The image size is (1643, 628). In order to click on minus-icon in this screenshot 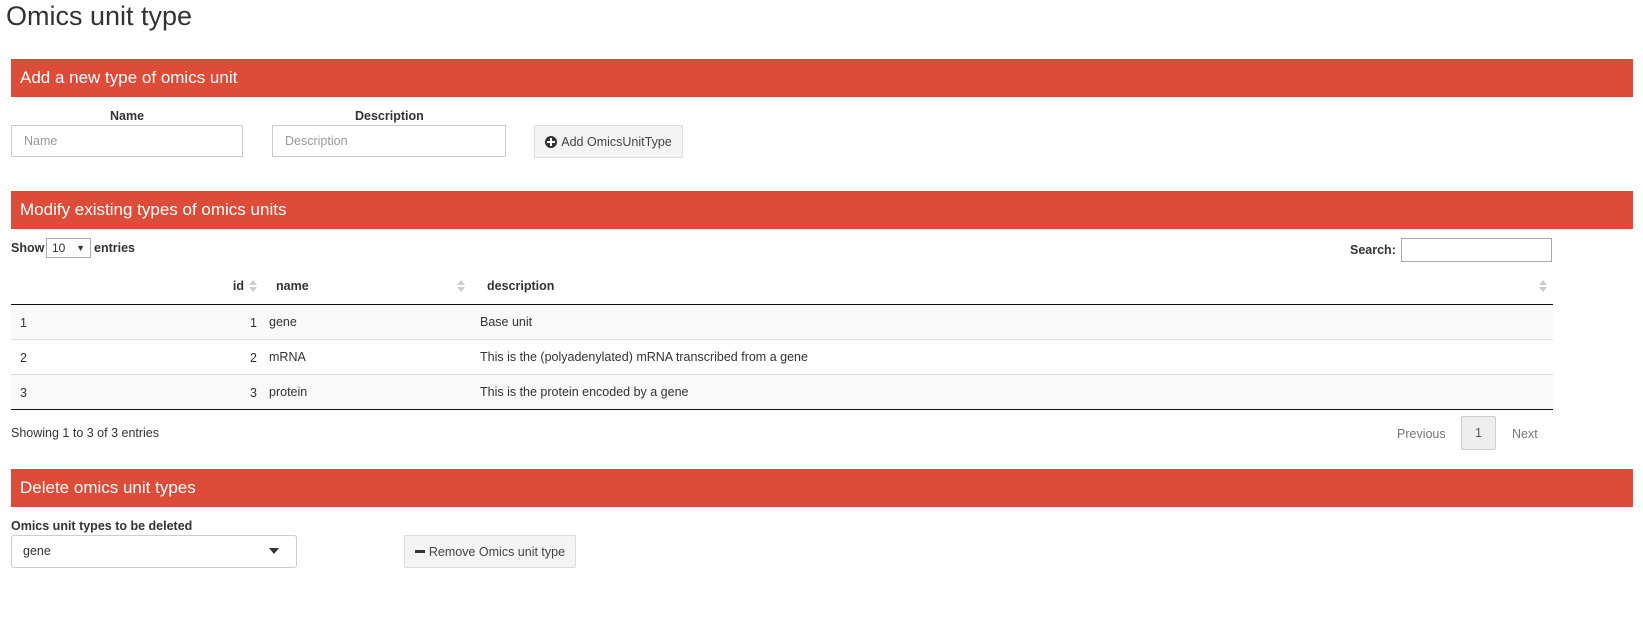, I will do `click(419, 551)`.